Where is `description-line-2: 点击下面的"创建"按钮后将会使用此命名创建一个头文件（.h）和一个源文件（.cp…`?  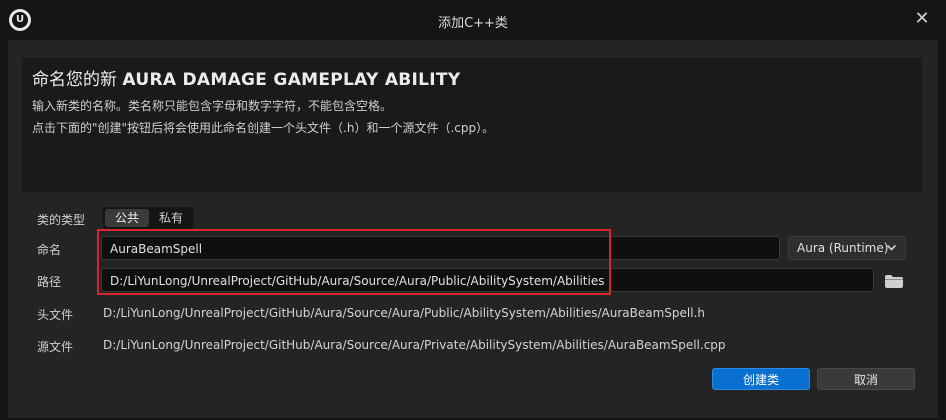 description-line-2: 点击下面的"创建"按钮后将会使用此命名创建一个头文件（.h）和一个源文件（.cp… is located at coordinates (263, 128).